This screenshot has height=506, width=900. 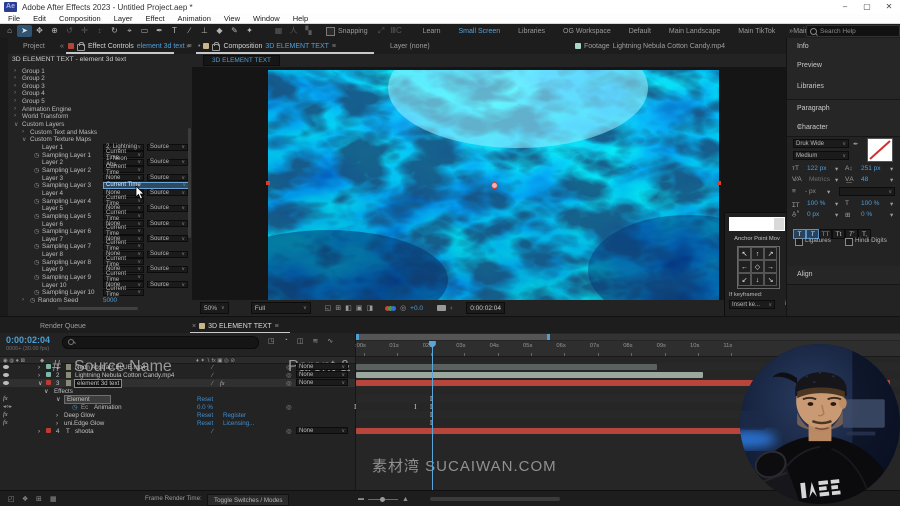 I want to click on section-preview: Preview, so click(x=843, y=68).